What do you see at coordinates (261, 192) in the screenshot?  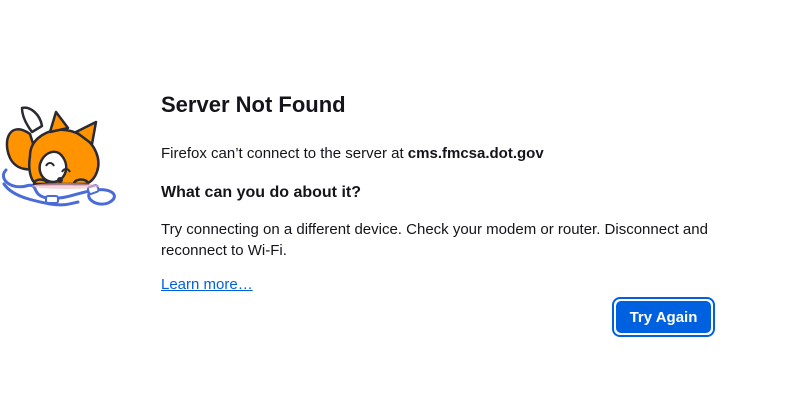 I see `help-heading: What can you do about it?` at bounding box center [261, 192].